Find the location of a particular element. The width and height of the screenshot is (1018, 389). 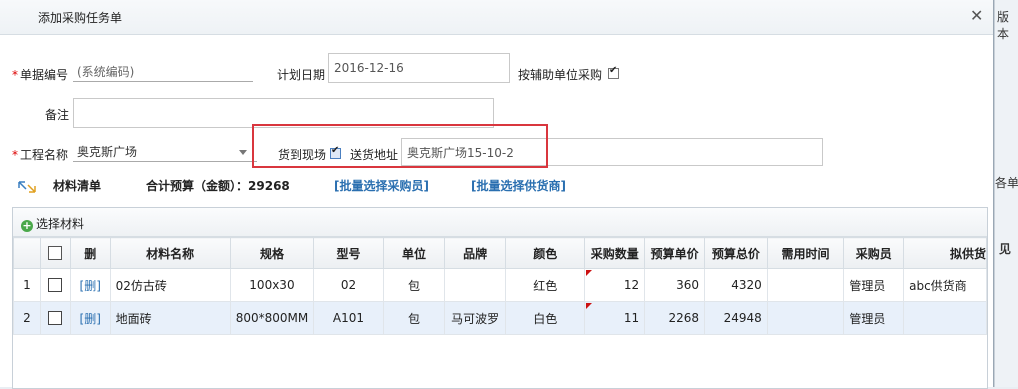

col-header-total: 预算总价 is located at coordinates (736, 253).